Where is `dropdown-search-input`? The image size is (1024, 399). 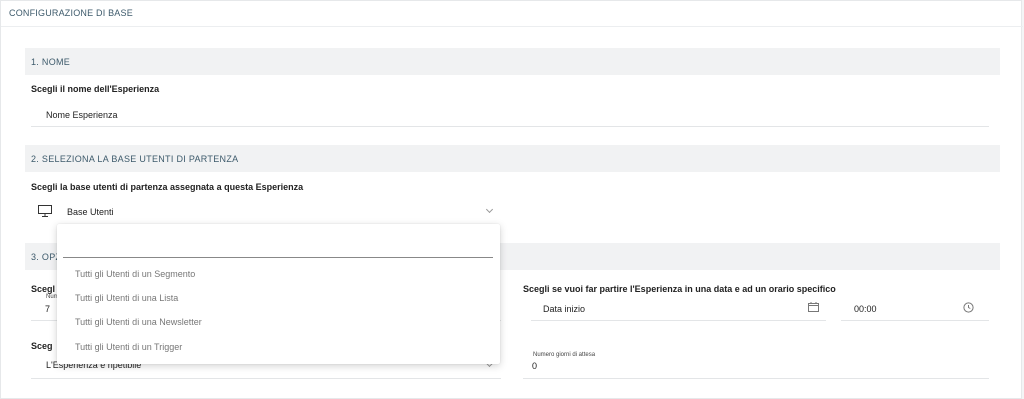
dropdown-search-input is located at coordinates (278, 246).